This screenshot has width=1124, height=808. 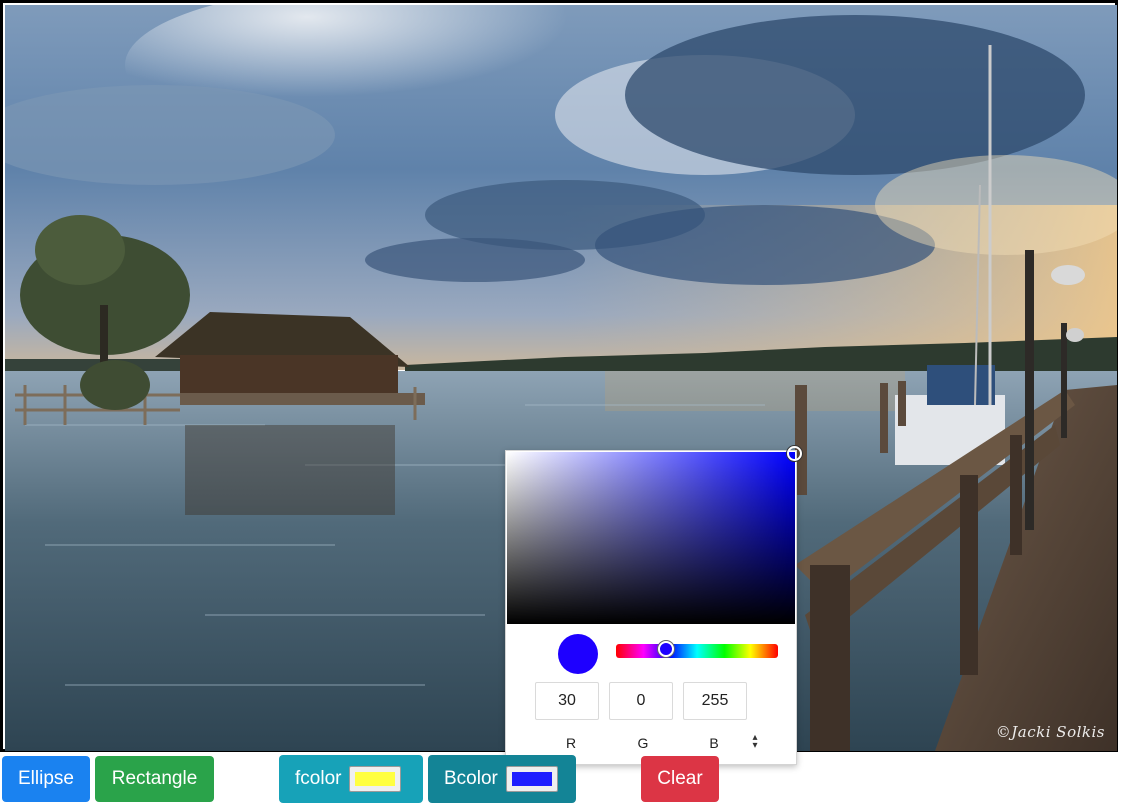 I want to click on fill-color-button: fcolor, so click(x=351, y=779).